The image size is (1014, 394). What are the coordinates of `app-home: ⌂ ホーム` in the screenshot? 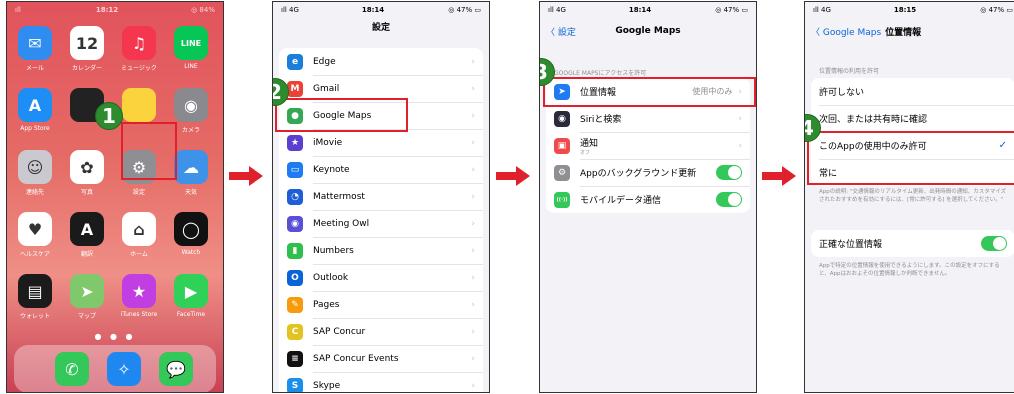 It's located at (139, 235).